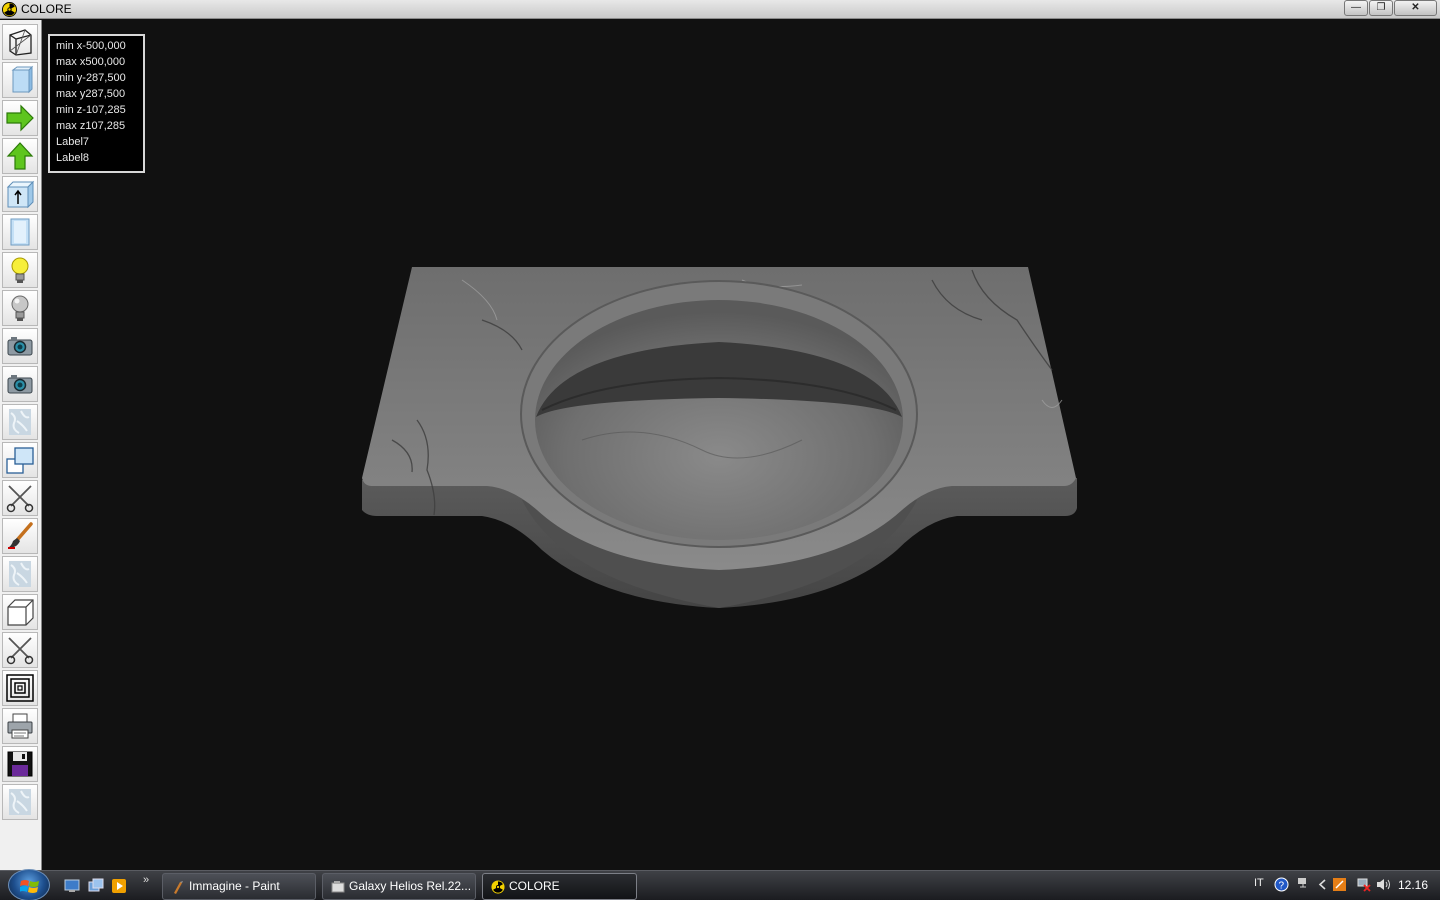 The image size is (1440, 900). What do you see at coordinates (720, 9) in the screenshot?
I see `title-bar: COLORE — ❐ ✕` at bounding box center [720, 9].